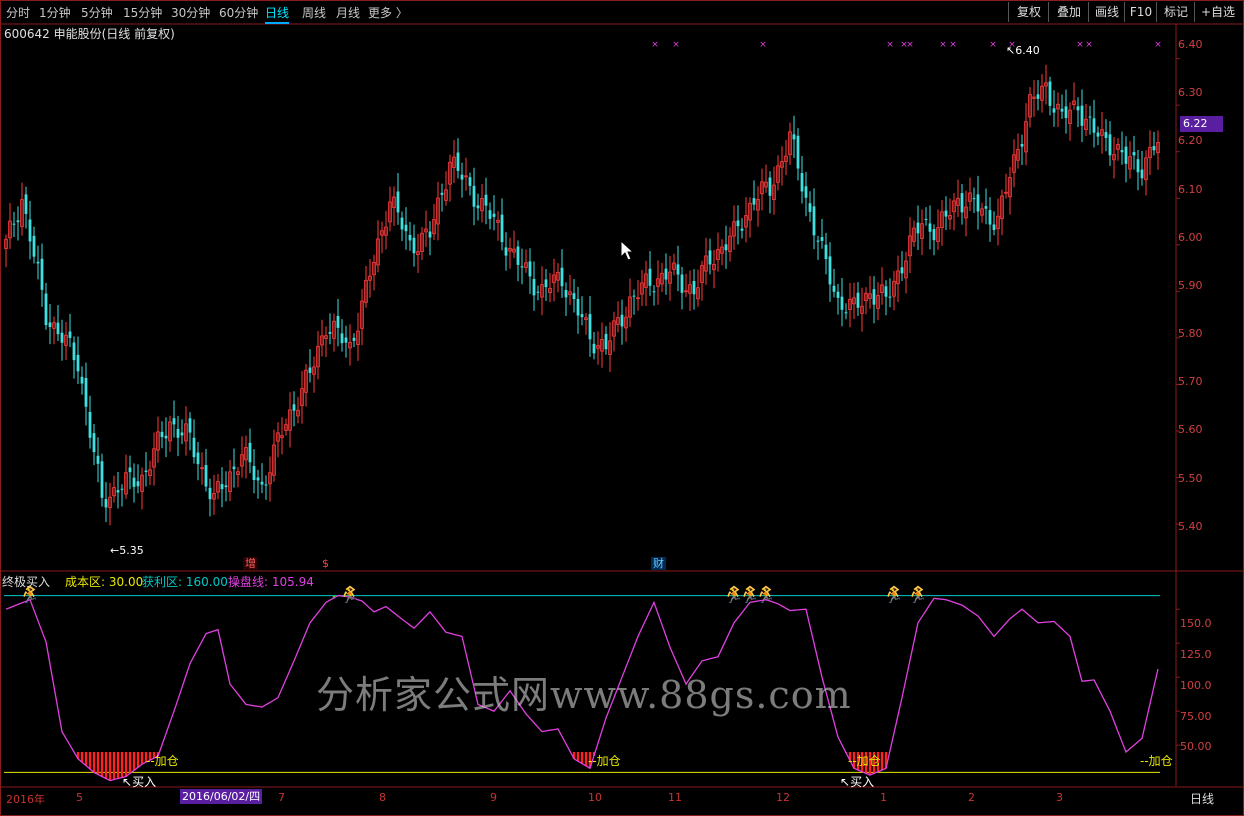  What do you see at coordinates (388, 12) in the screenshot?
I see `tab-more: 更多 〉` at bounding box center [388, 12].